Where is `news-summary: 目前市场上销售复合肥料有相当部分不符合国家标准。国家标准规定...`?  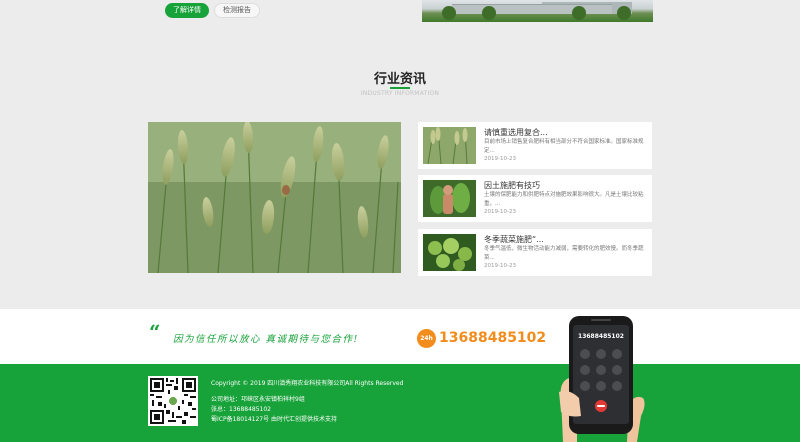 news-summary: 目前市场上销售复合肥料有相当部分不符合国家标准。国家标准规定... is located at coordinates (564, 146).